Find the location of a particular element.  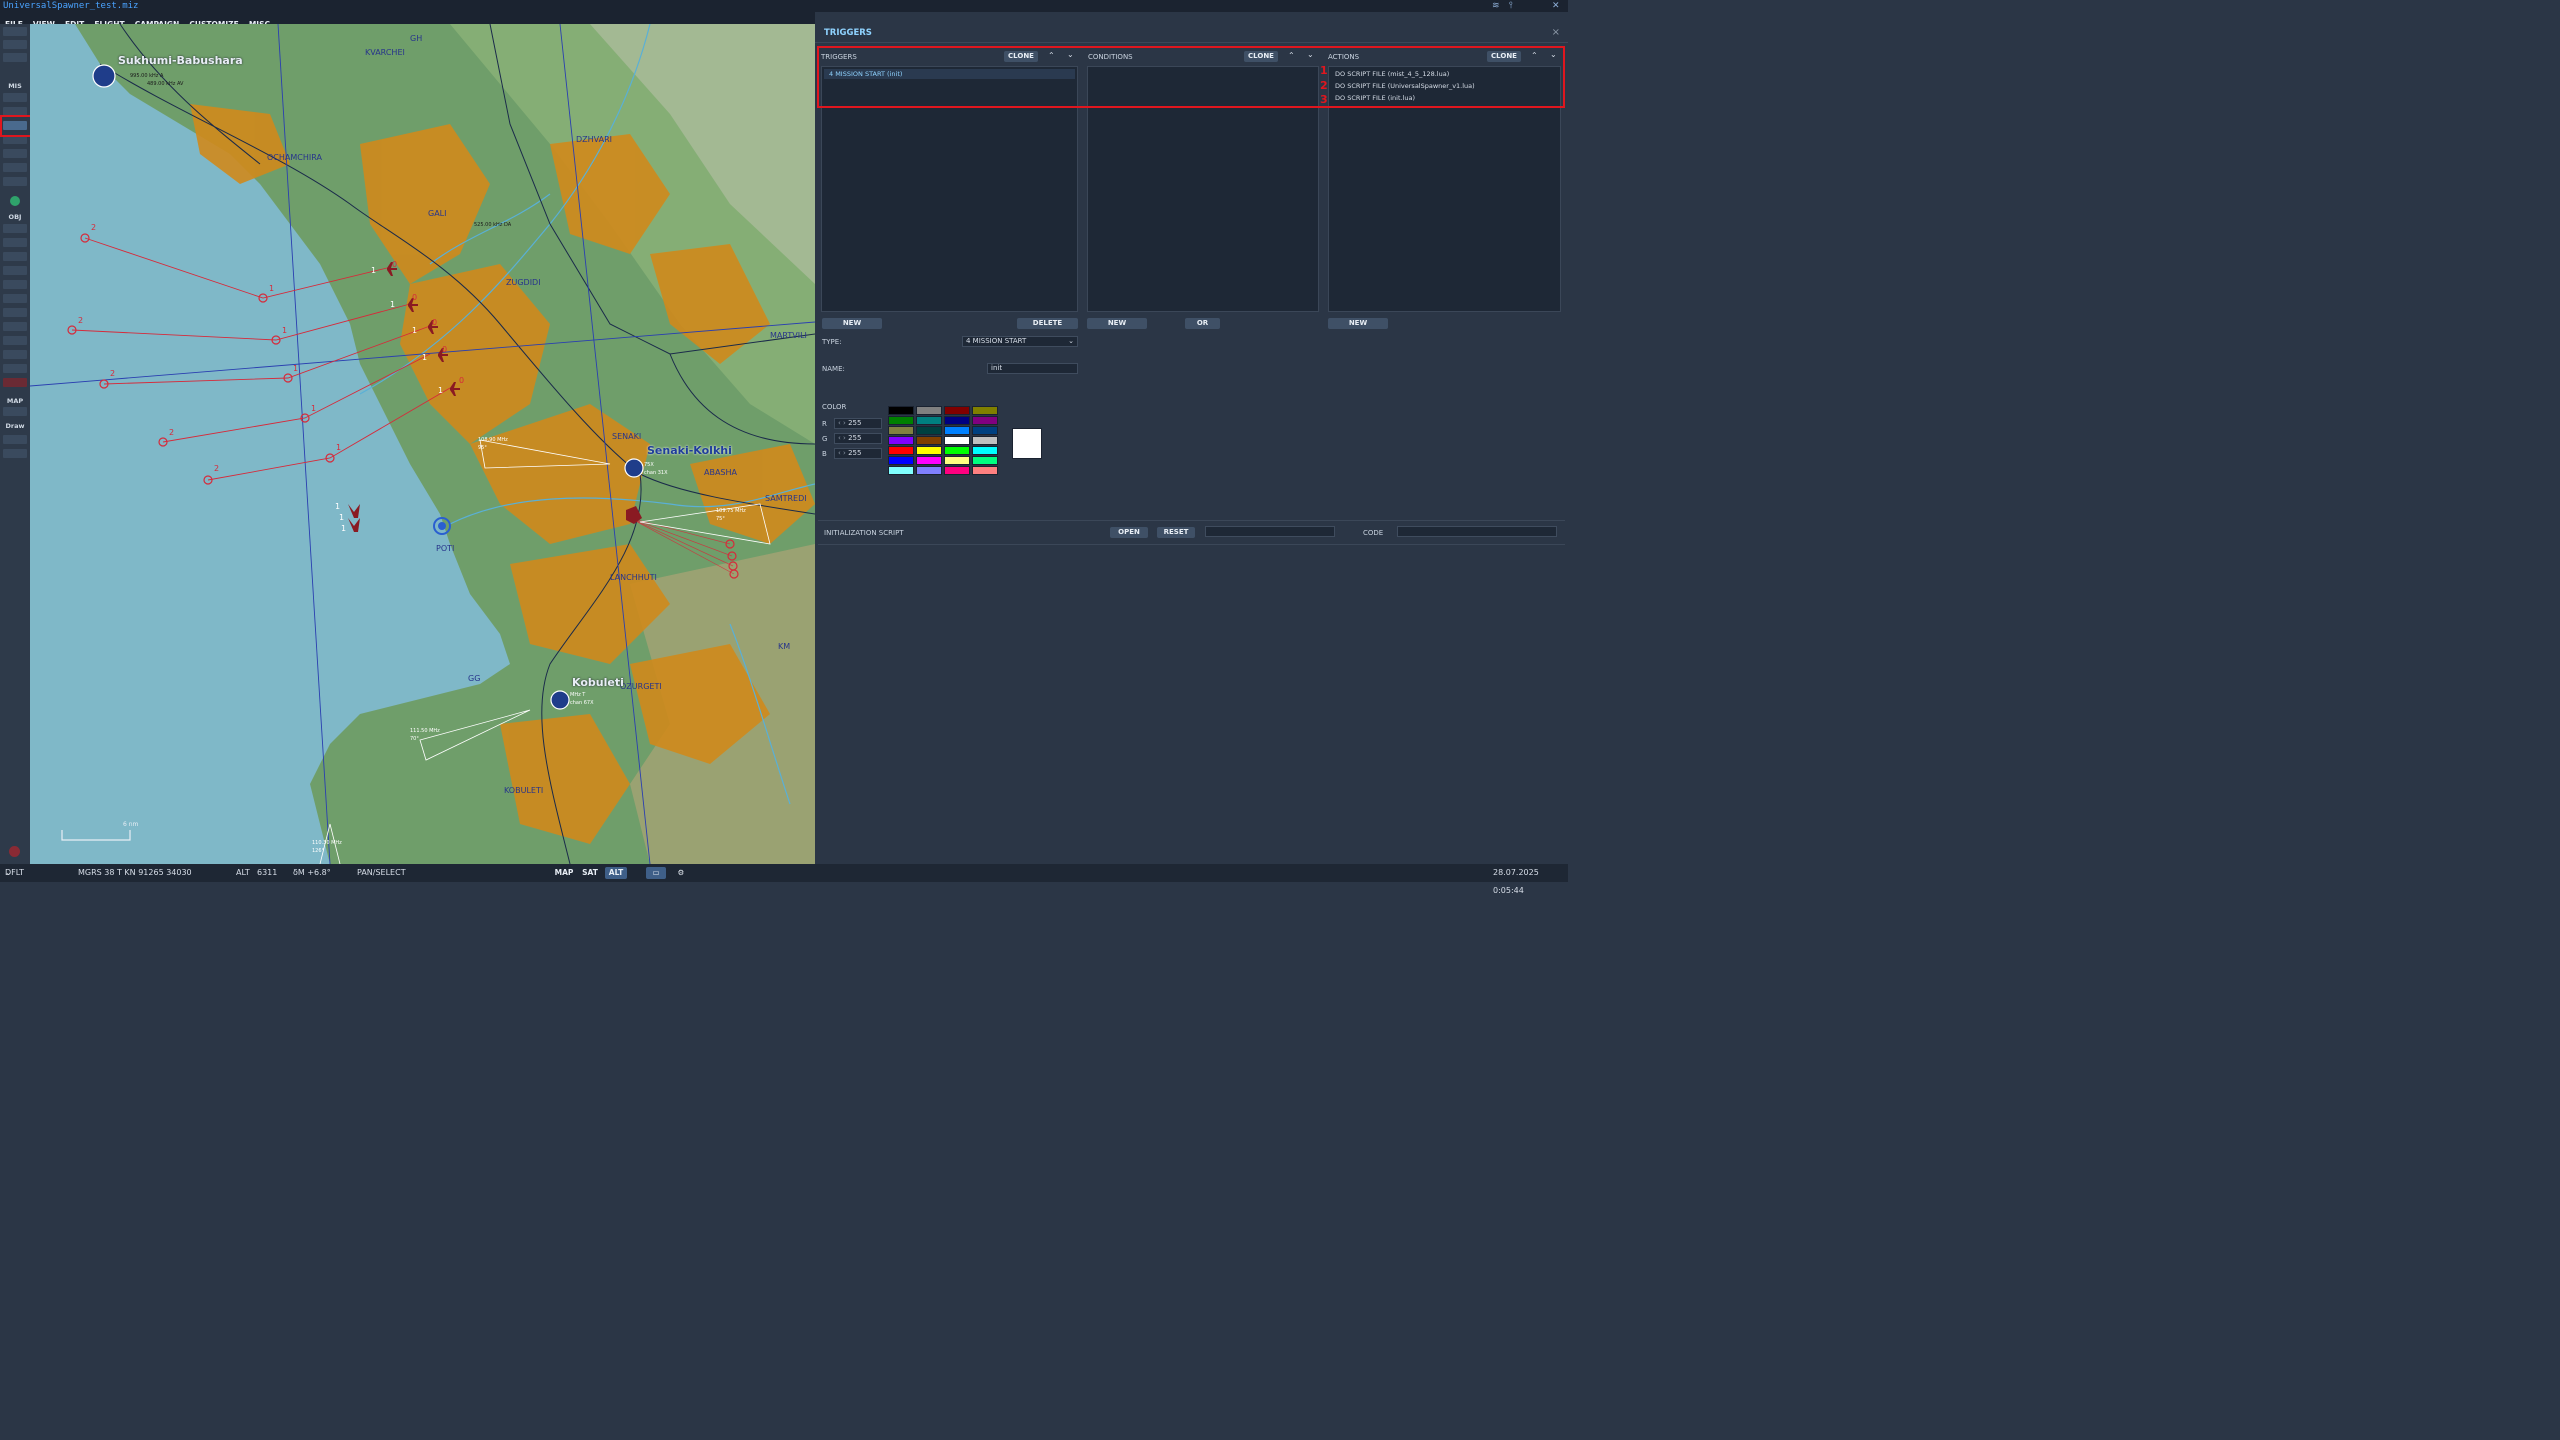

airbase-senaki-label: Senaki-Kolkhi is located at coordinates (689, 450).